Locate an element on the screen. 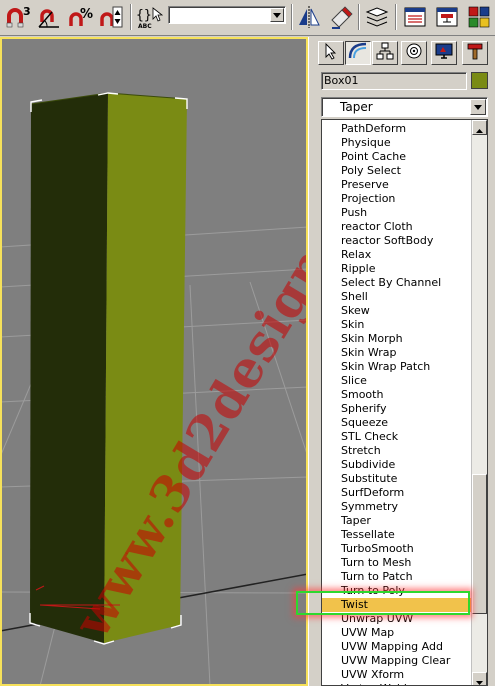 This screenshot has height=686, width=495. list-item: STL Check is located at coordinates (397, 437).